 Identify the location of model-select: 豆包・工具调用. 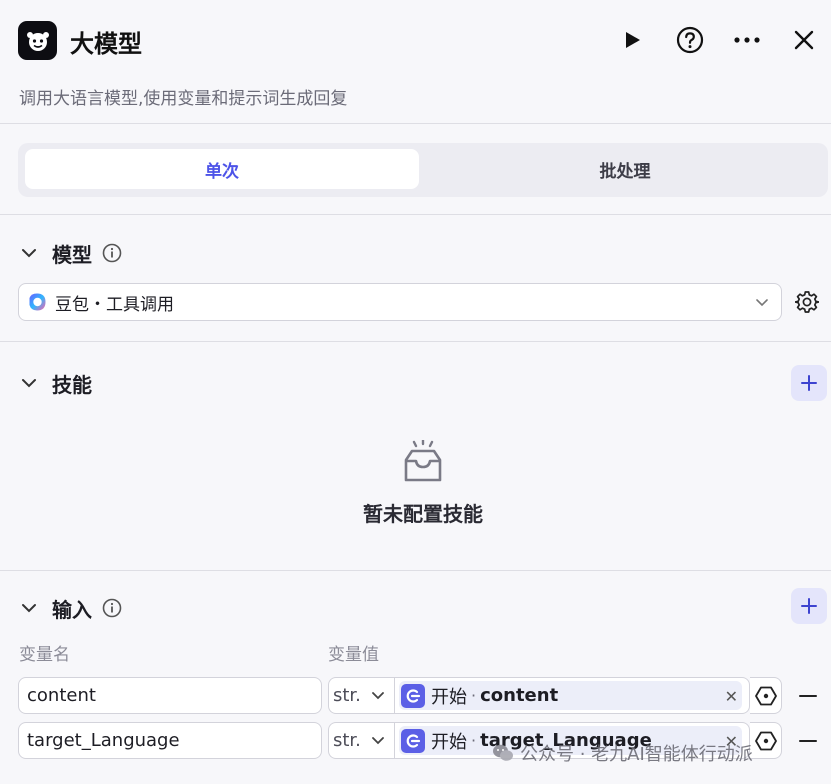
(400, 302).